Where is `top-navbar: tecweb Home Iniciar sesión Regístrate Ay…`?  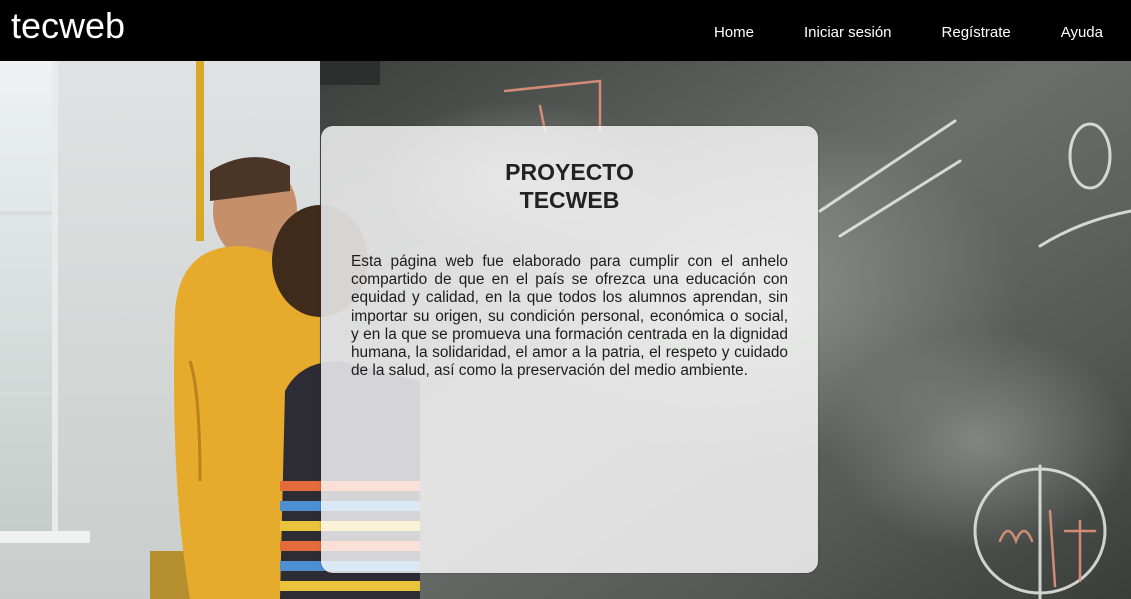 top-navbar: tecweb Home Iniciar sesión Regístrate Ay… is located at coordinates (565, 30).